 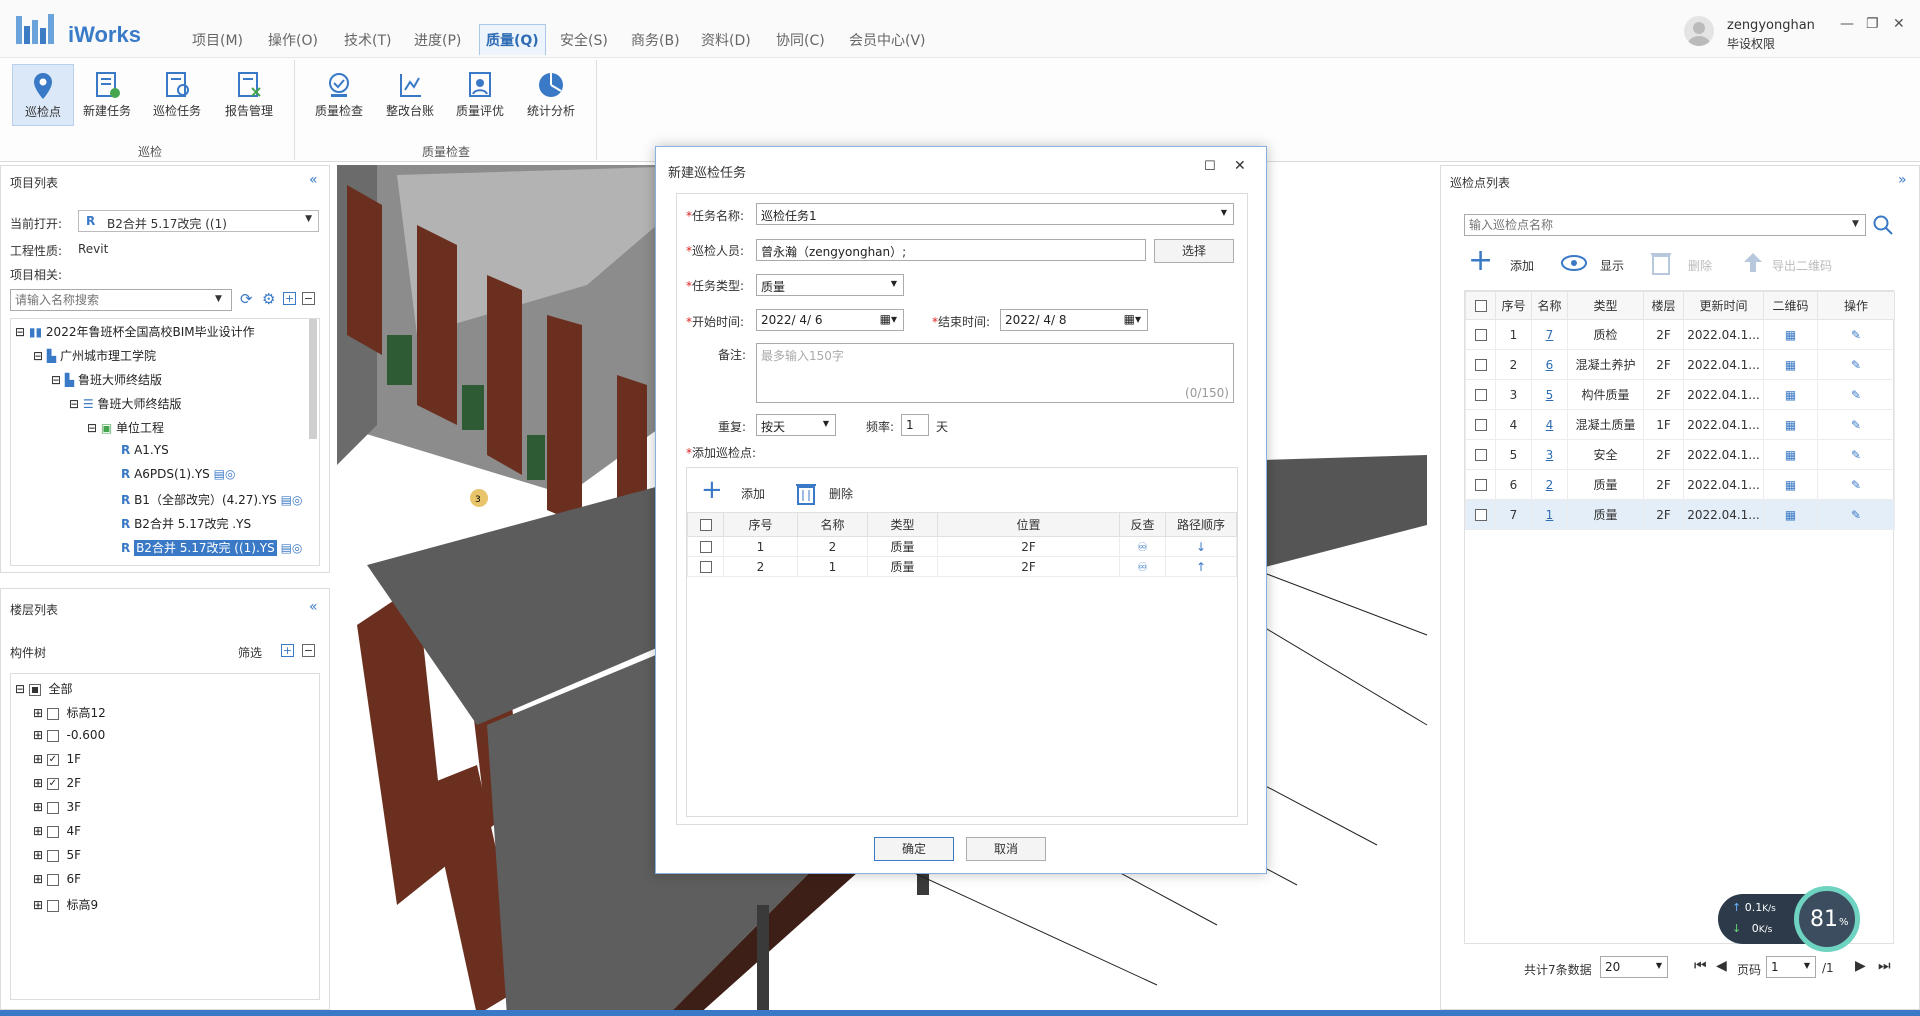 I want to click on menu-progress: 进度(P), so click(x=437, y=40).